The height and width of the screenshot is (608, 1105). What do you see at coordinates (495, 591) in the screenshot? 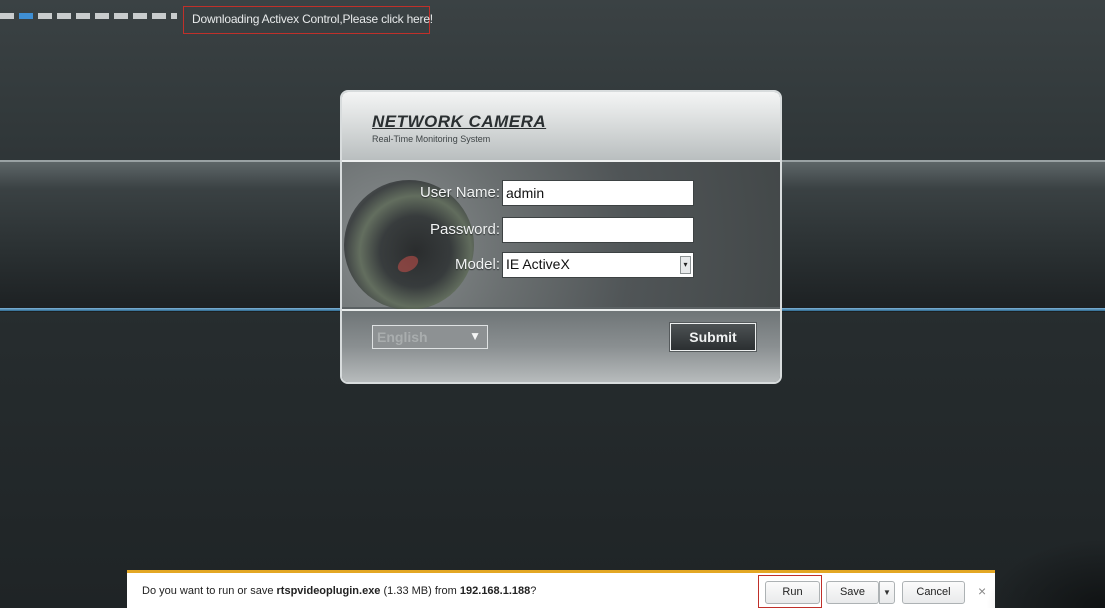
I see `download-host: 192.168.1.188` at bounding box center [495, 591].